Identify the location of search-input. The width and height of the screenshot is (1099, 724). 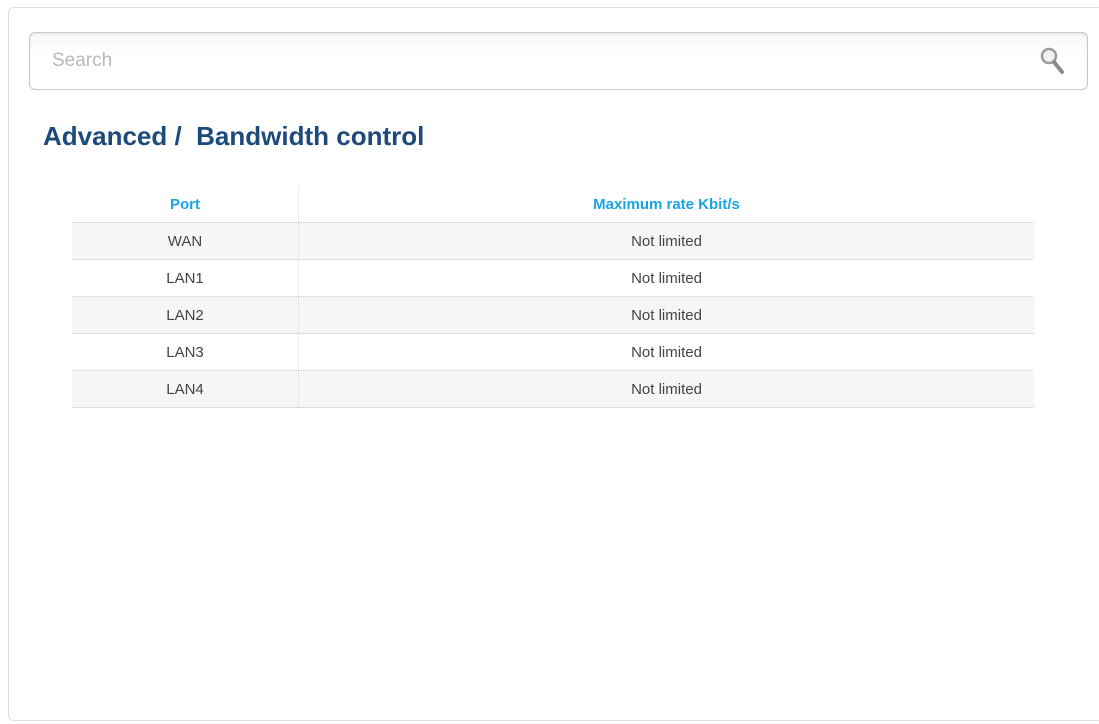
(532, 61).